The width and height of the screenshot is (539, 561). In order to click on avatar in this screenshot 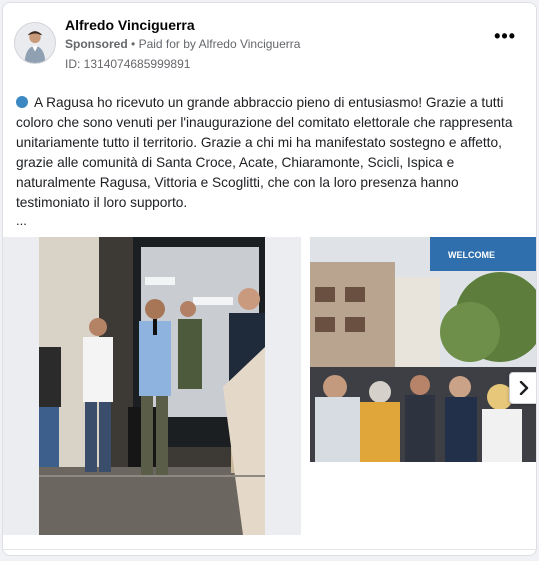, I will do `click(35, 43)`.